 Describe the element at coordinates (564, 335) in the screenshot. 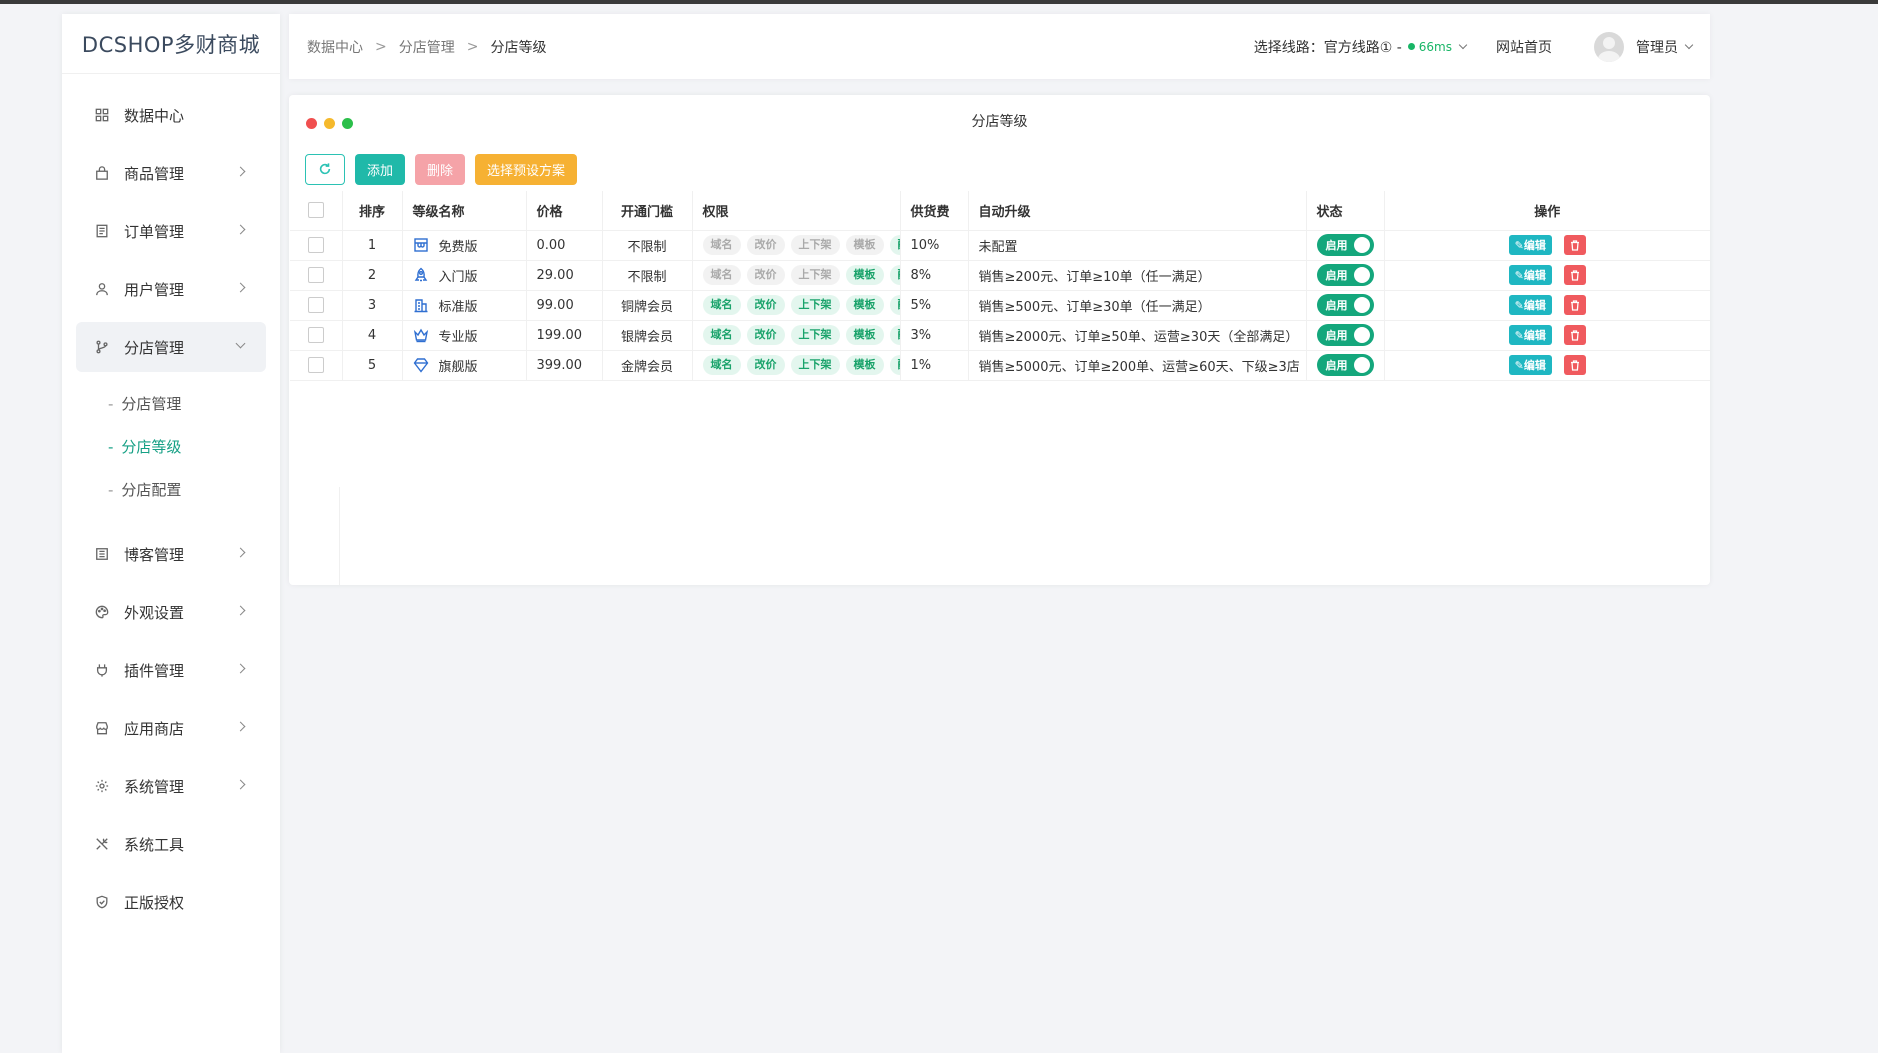

I see `price-cell: 199.00` at that location.